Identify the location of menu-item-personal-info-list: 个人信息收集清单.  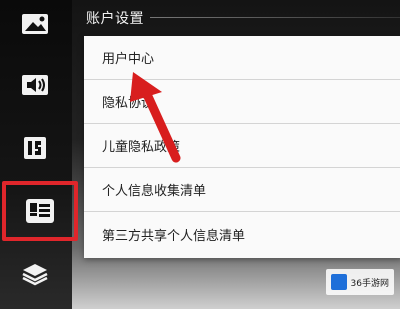
(242, 190).